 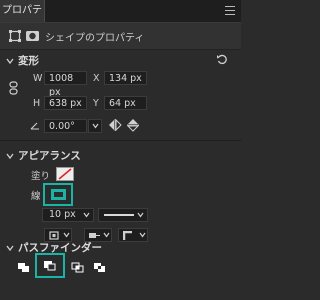 What do you see at coordinates (36, 196) in the screenshot?
I see `stroke-label: 線` at bounding box center [36, 196].